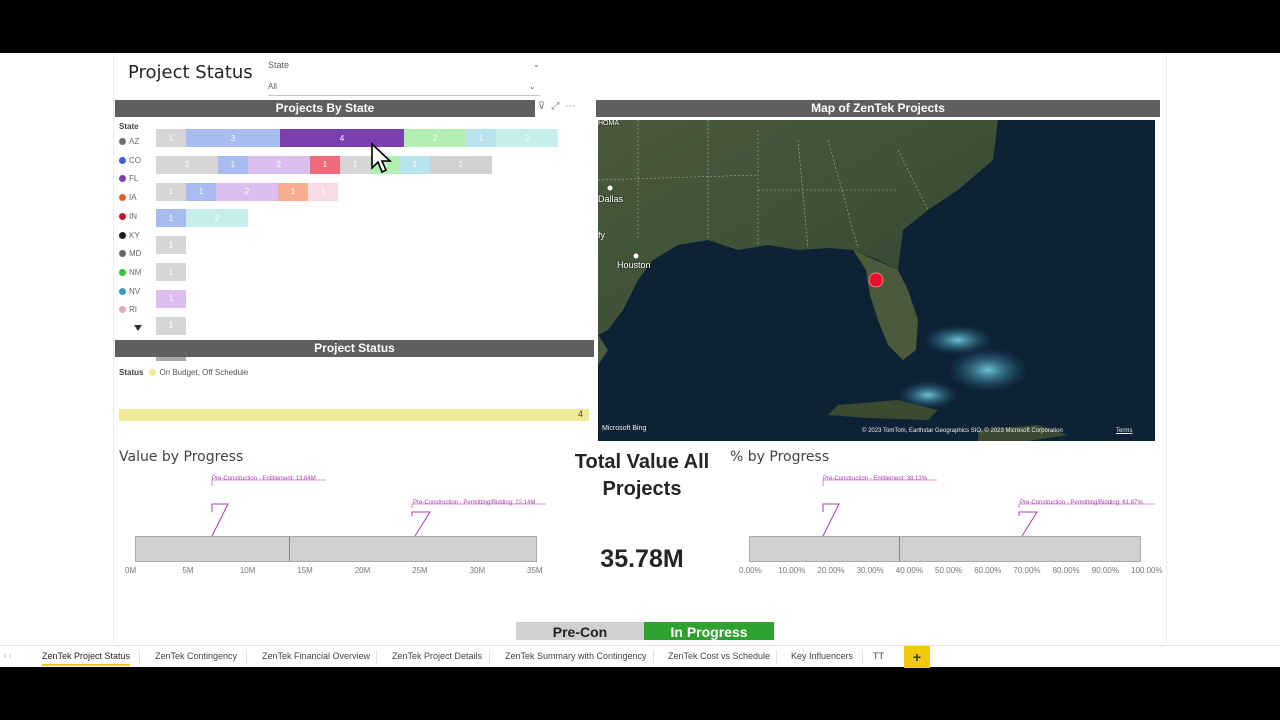 This screenshot has height=720, width=1280. I want to click on pct-annotation-entitlement: Pre-Construction - Entitlement: 38.13%, so click(875, 479).